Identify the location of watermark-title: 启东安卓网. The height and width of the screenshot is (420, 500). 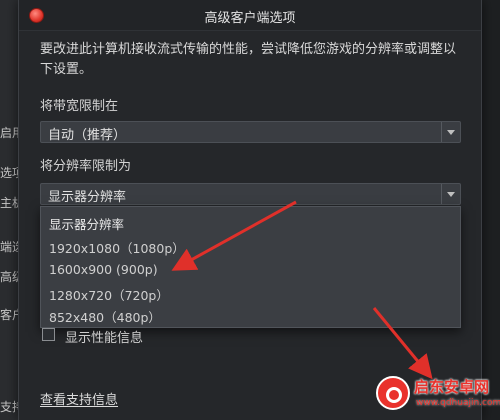
(452, 387).